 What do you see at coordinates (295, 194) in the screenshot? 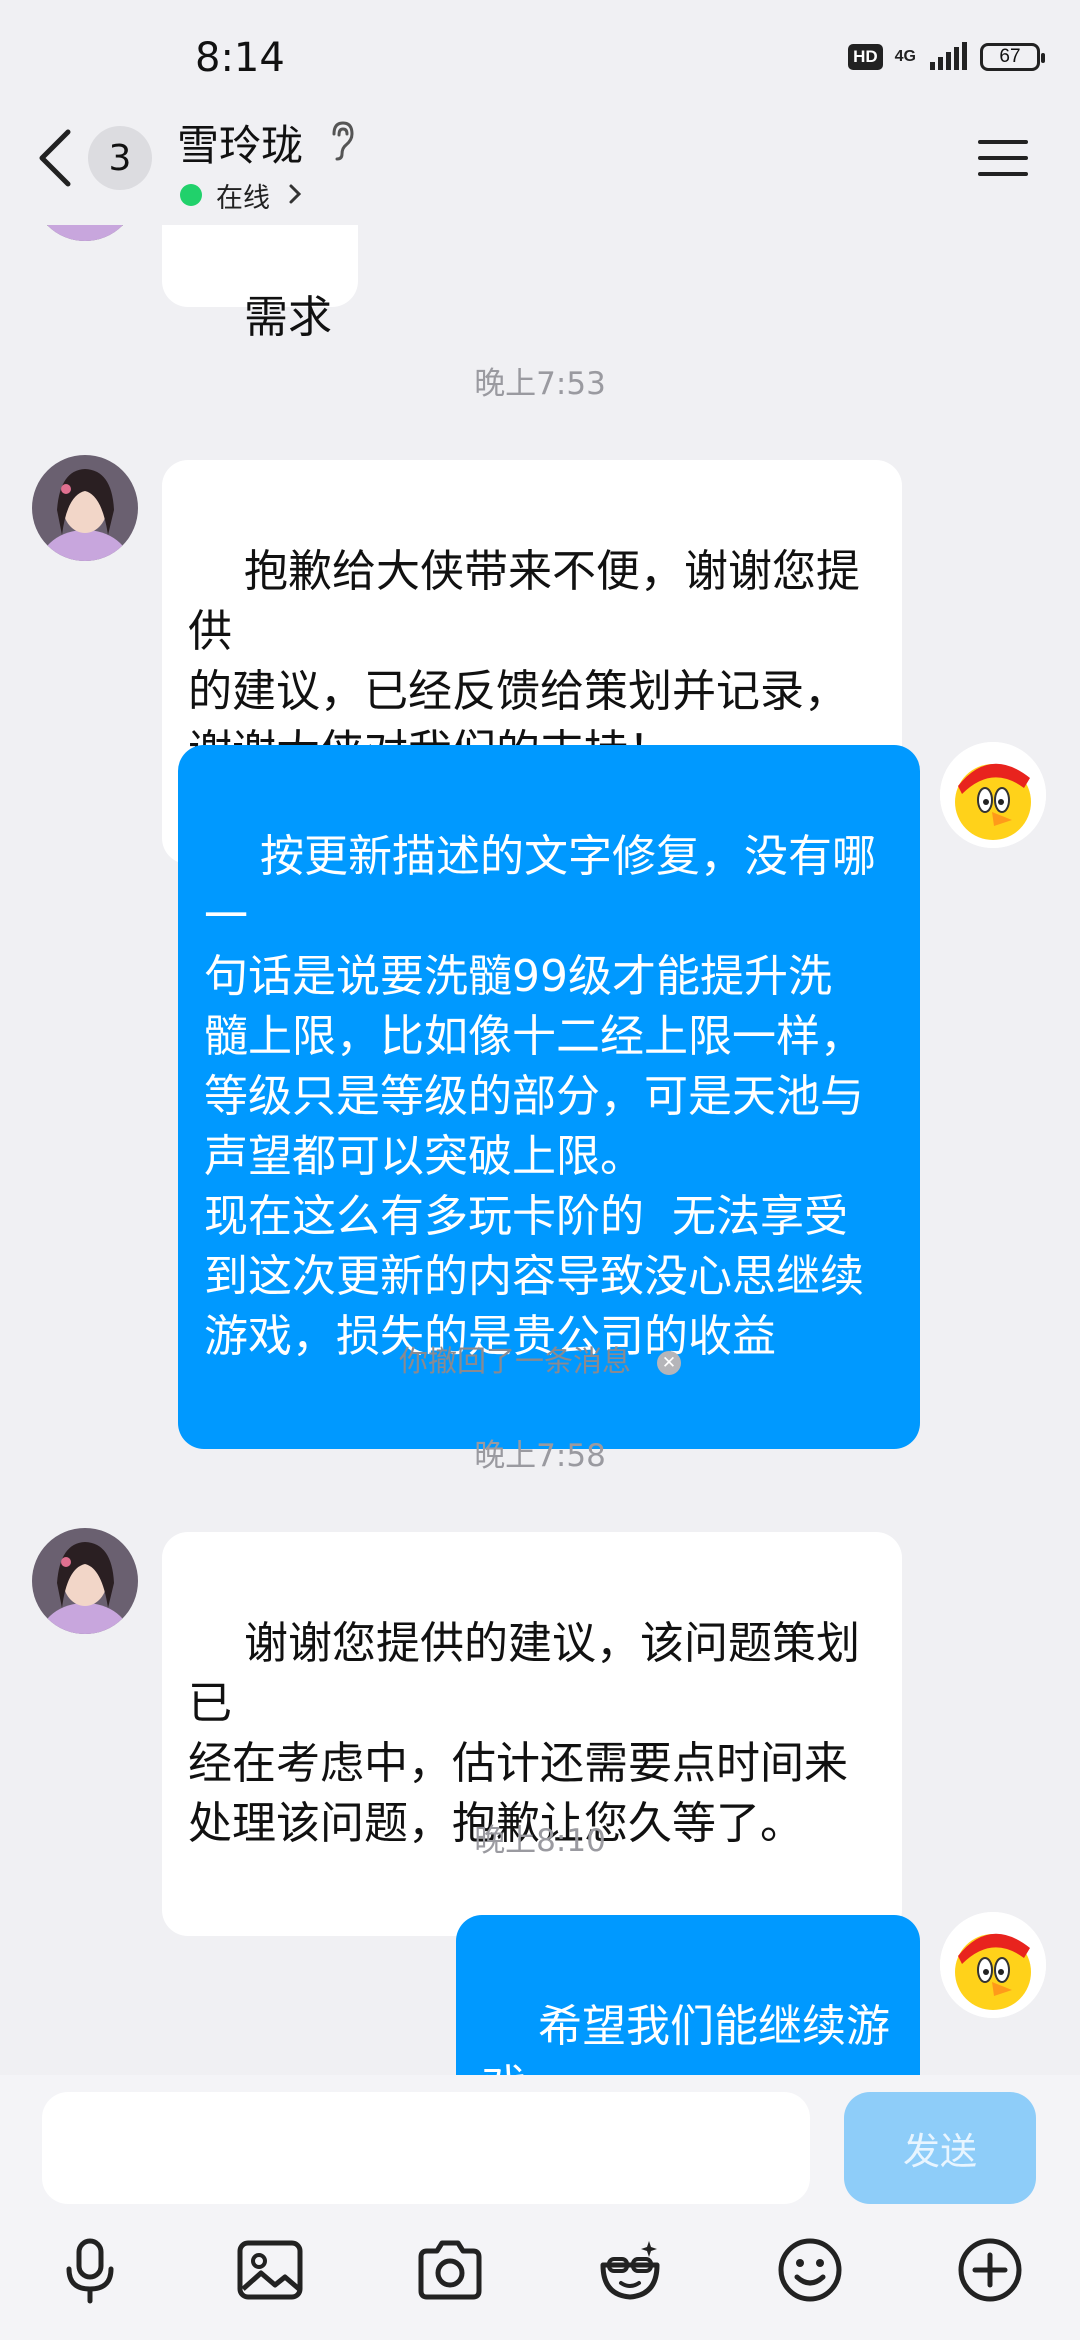
I see `chevron-right-icon` at bounding box center [295, 194].